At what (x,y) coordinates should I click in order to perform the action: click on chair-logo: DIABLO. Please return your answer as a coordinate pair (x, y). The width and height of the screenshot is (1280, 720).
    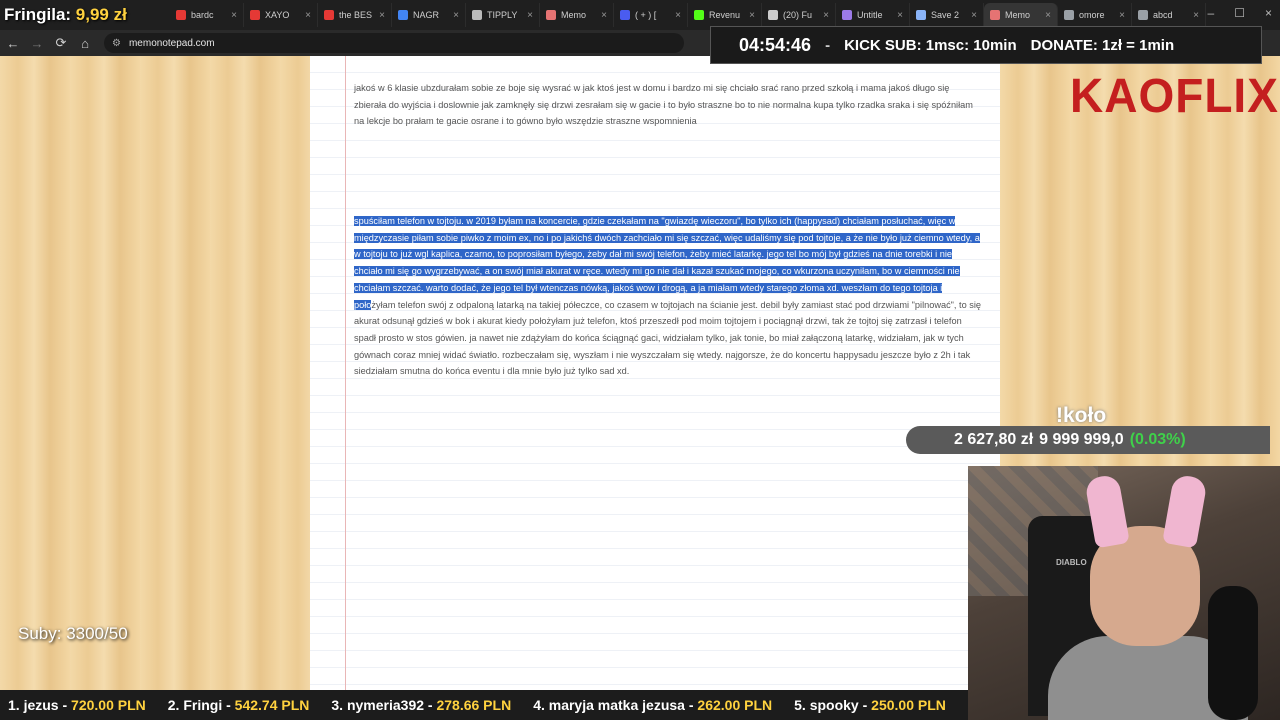
    Looking at the image, I should click on (1071, 562).